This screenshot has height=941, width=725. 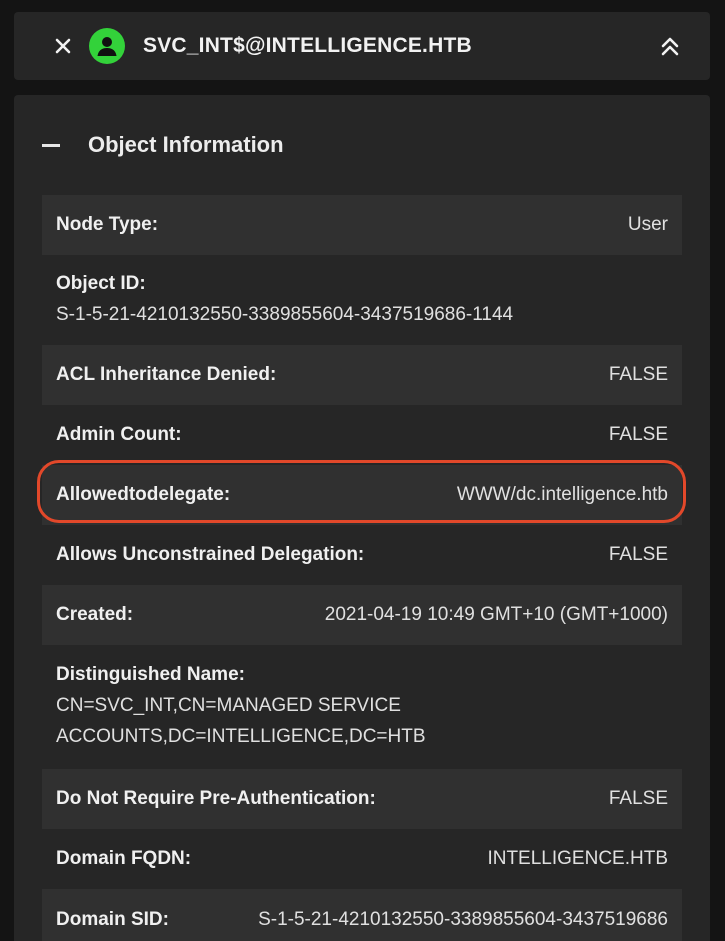 What do you see at coordinates (166, 374) in the screenshot?
I see `property-label: ACL Inheritance Denied:` at bounding box center [166, 374].